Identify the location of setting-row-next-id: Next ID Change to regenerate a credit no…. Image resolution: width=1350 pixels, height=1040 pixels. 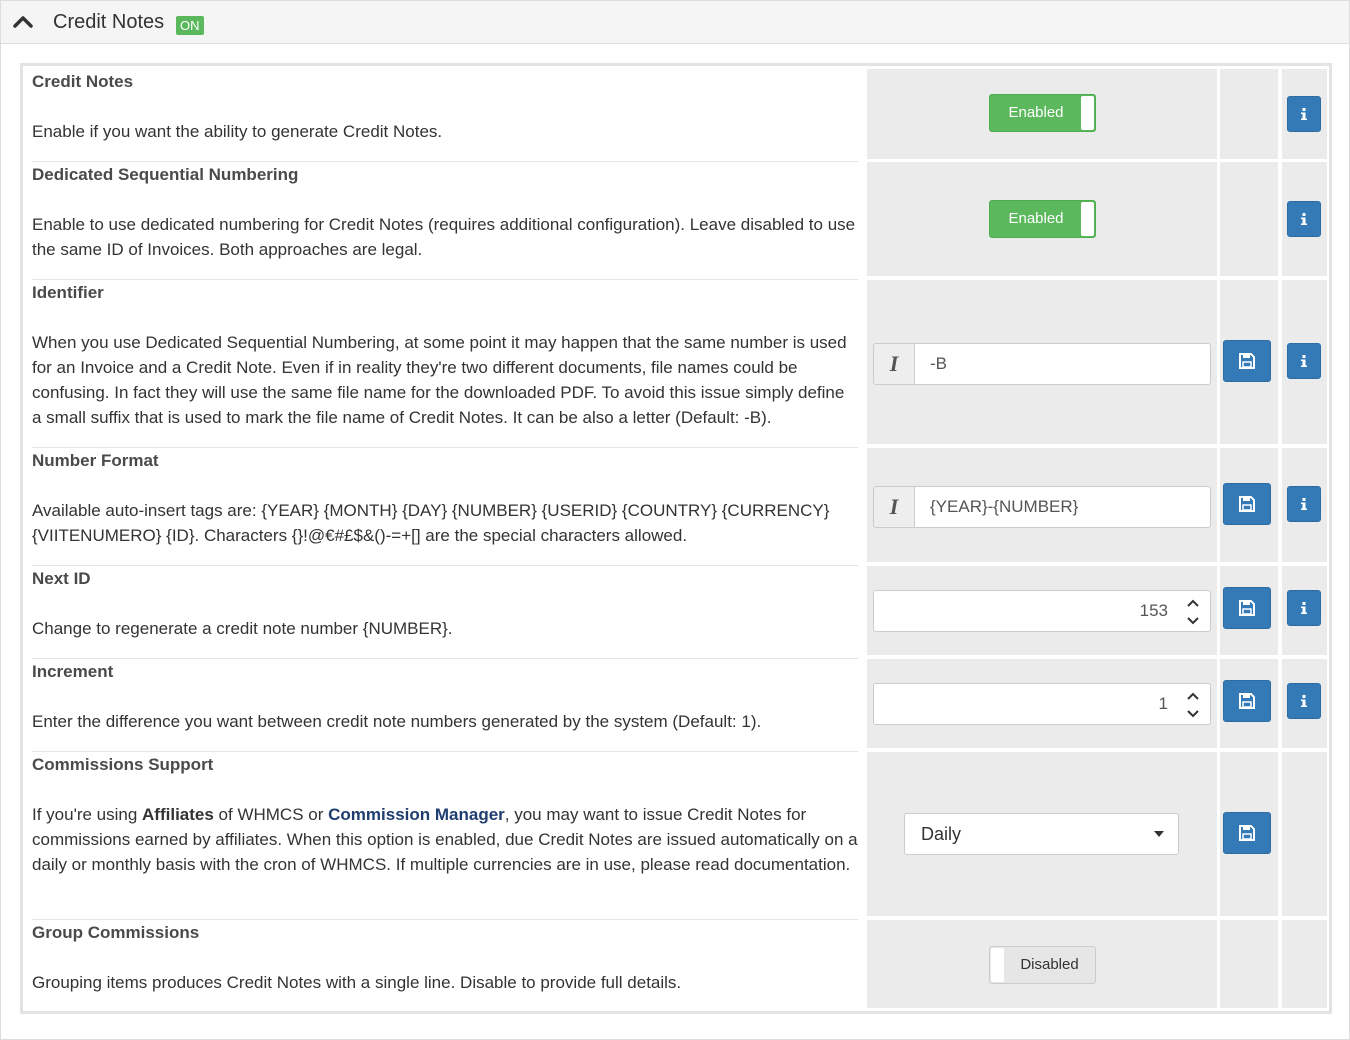
(676, 609).